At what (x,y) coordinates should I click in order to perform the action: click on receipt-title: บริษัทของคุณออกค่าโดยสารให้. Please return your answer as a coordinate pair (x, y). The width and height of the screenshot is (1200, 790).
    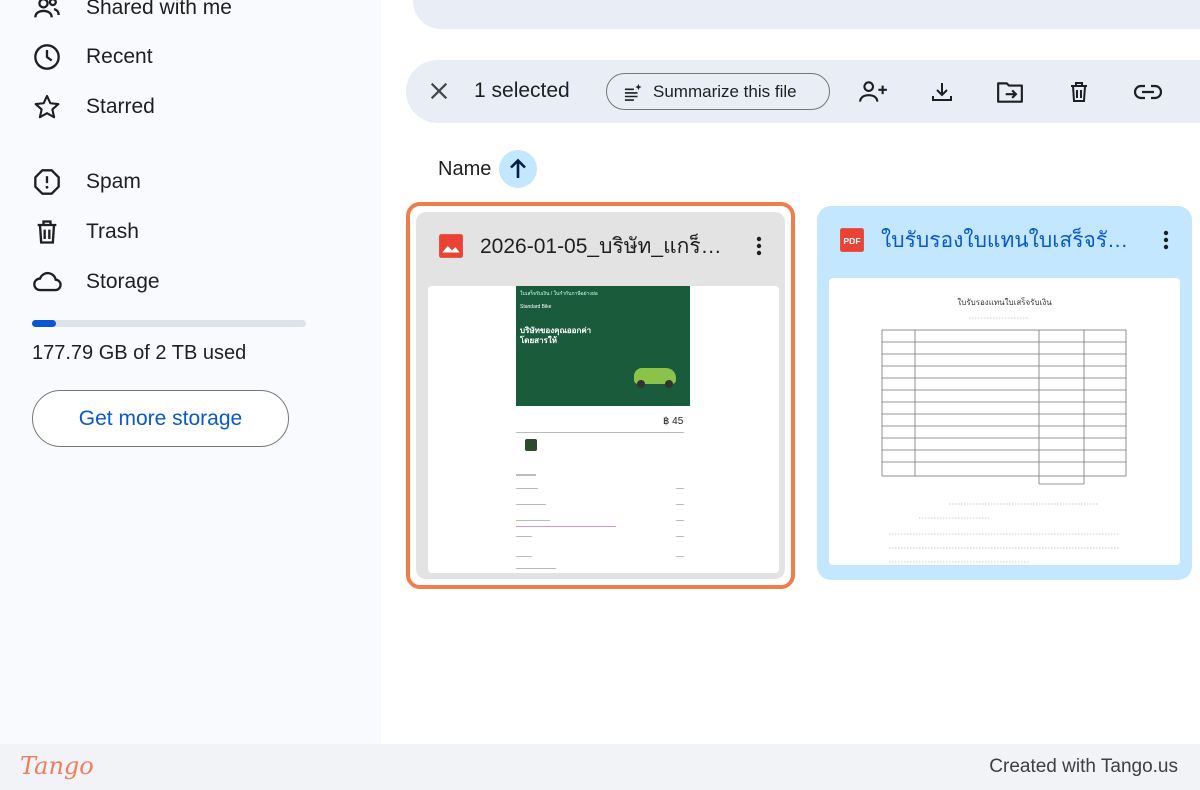
    Looking at the image, I should click on (556, 335).